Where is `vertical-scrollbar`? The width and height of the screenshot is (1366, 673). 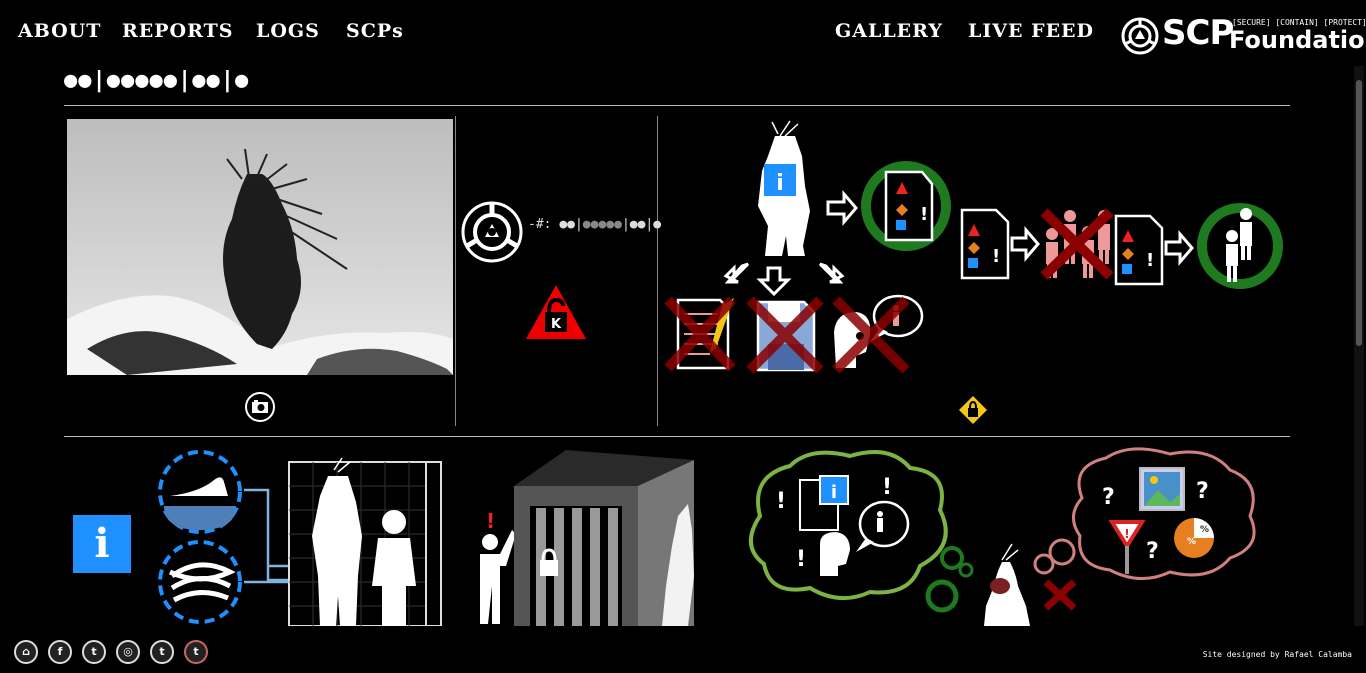
vertical-scrollbar is located at coordinates (1359, 346).